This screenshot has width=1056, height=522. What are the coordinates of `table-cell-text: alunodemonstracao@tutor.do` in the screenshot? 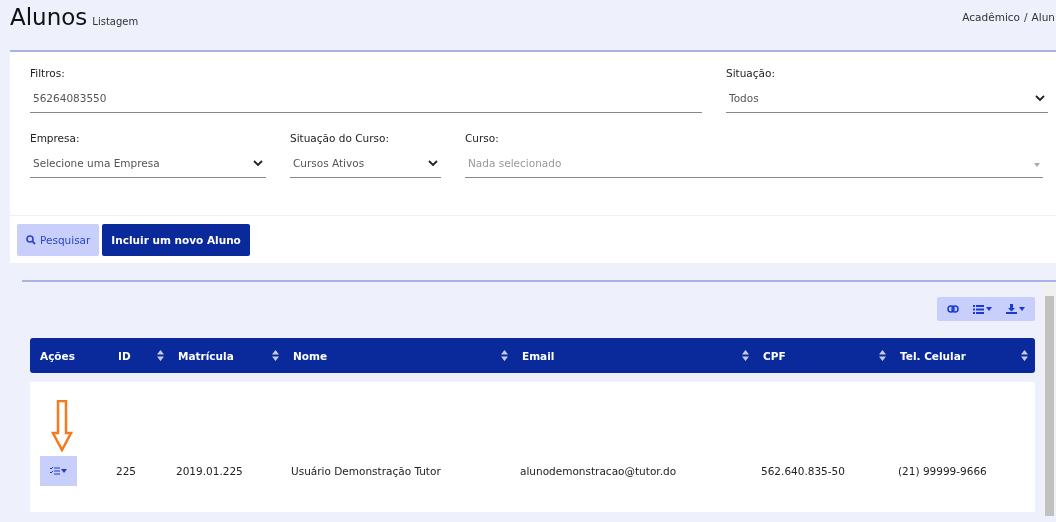 It's located at (598, 471).